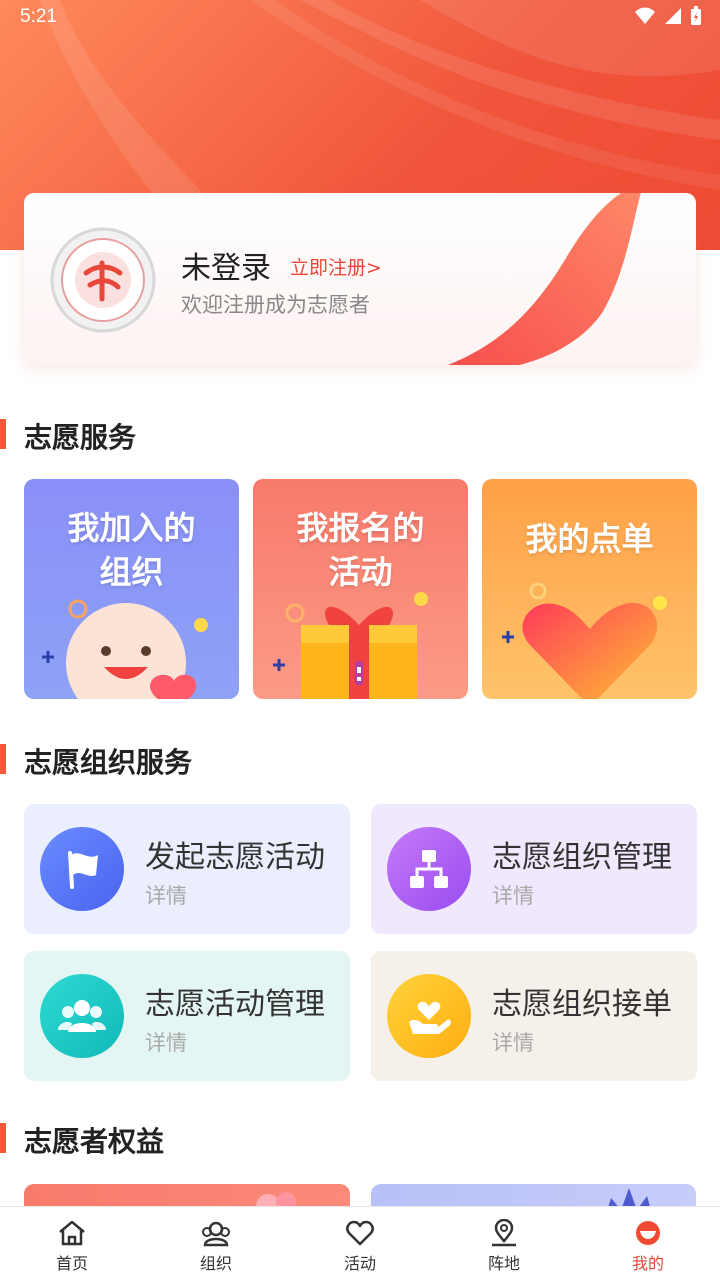 This screenshot has width=720, height=1280. What do you see at coordinates (648, 1233) in the screenshot?
I see `profile-icon` at bounding box center [648, 1233].